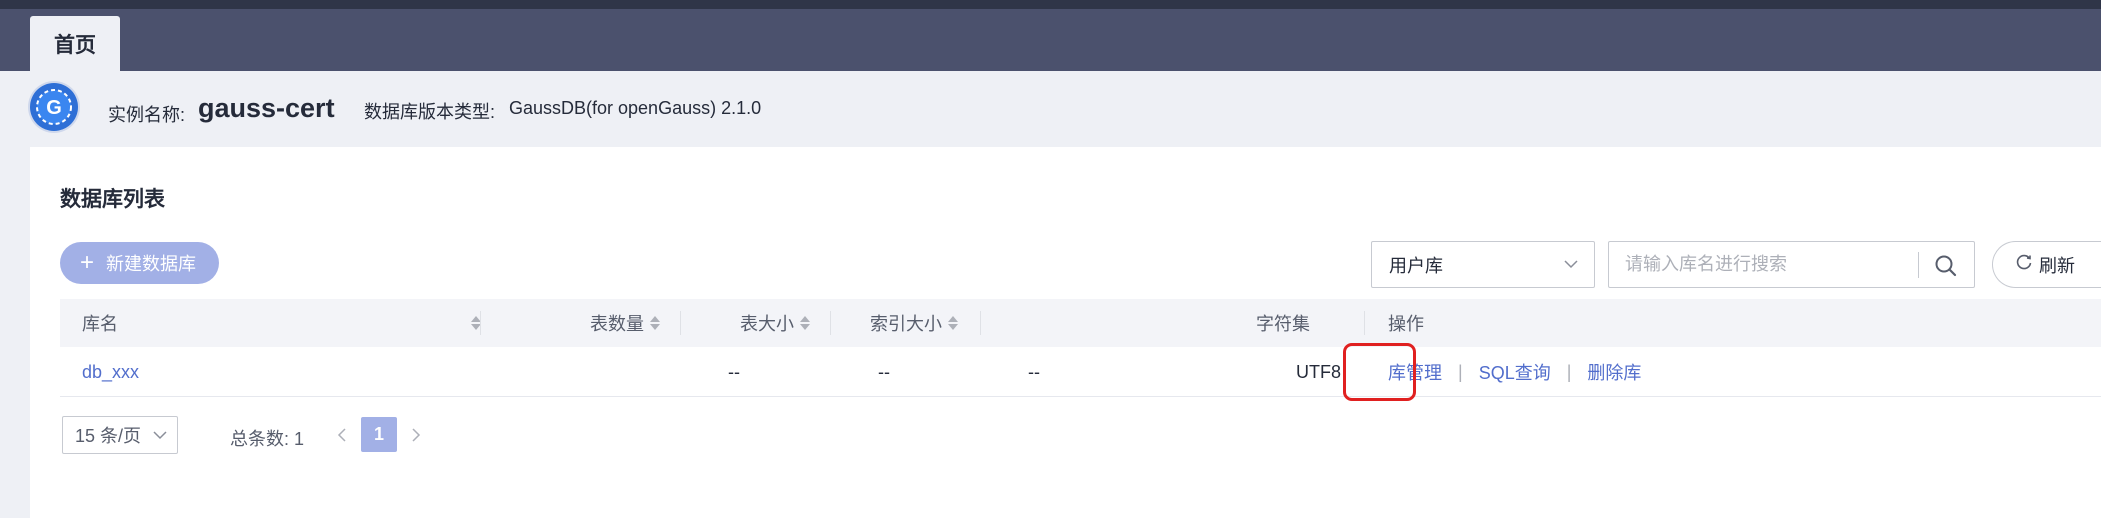 Image resolution: width=2101 pixels, height=518 pixels. I want to click on col-header-table-size-label: 表大小, so click(767, 324).